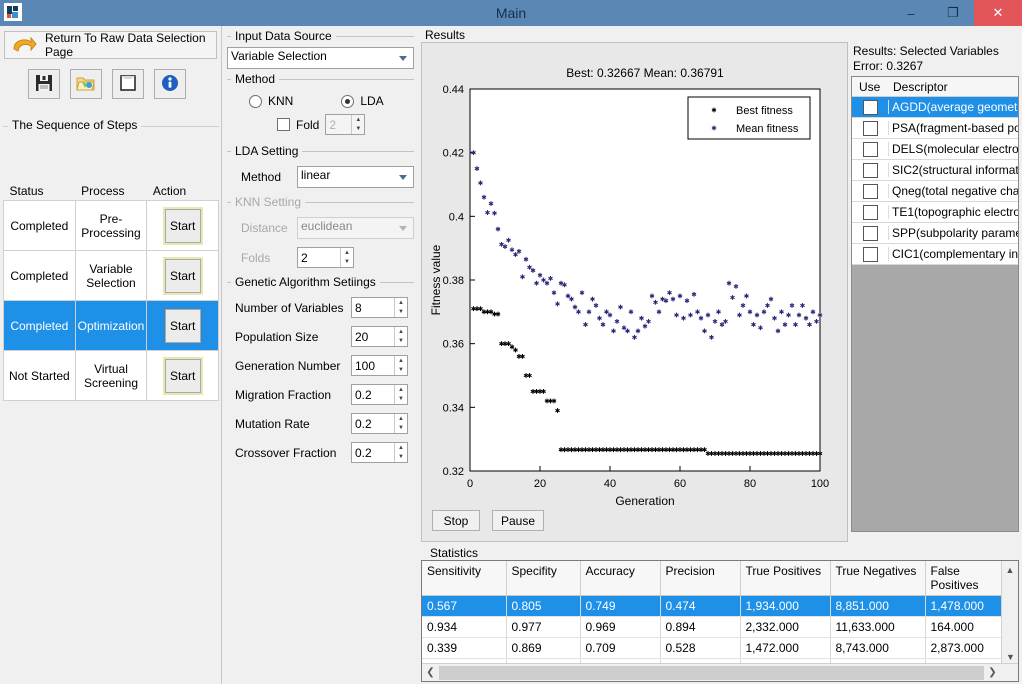  What do you see at coordinates (992, 672) in the screenshot?
I see `scroll-right-icon: ❯` at bounding box center [992, 672].